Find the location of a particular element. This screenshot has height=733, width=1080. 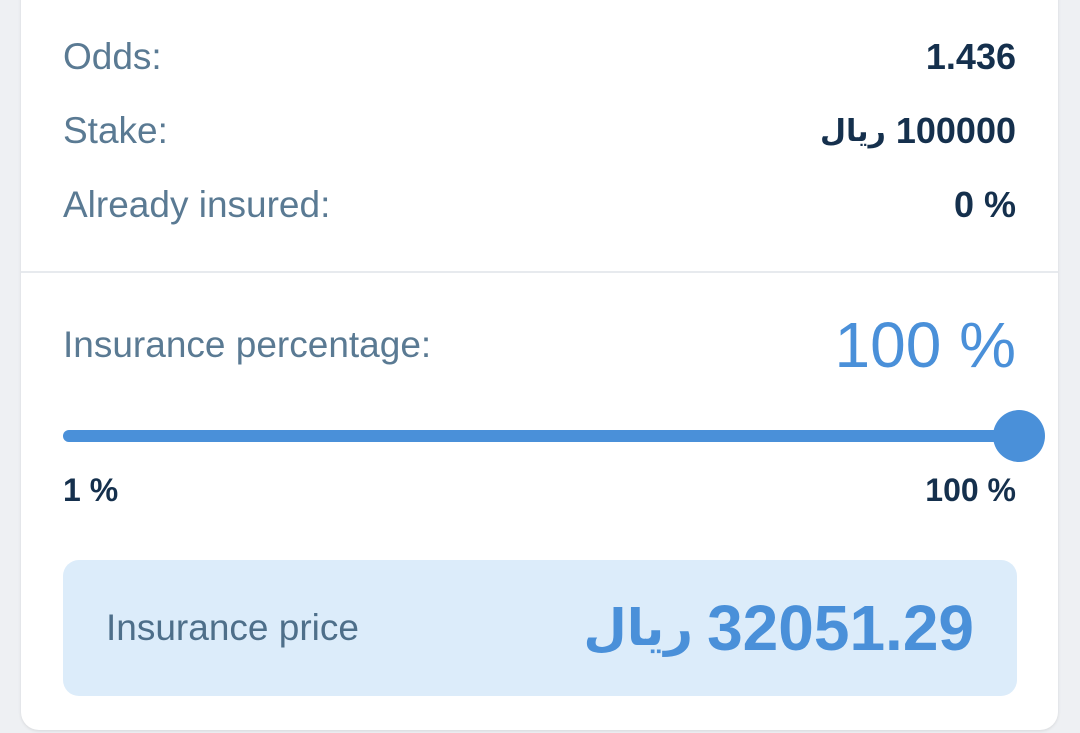

insurance-price-value-group: ریال 32051.29 is located at coordinates (778, 628).